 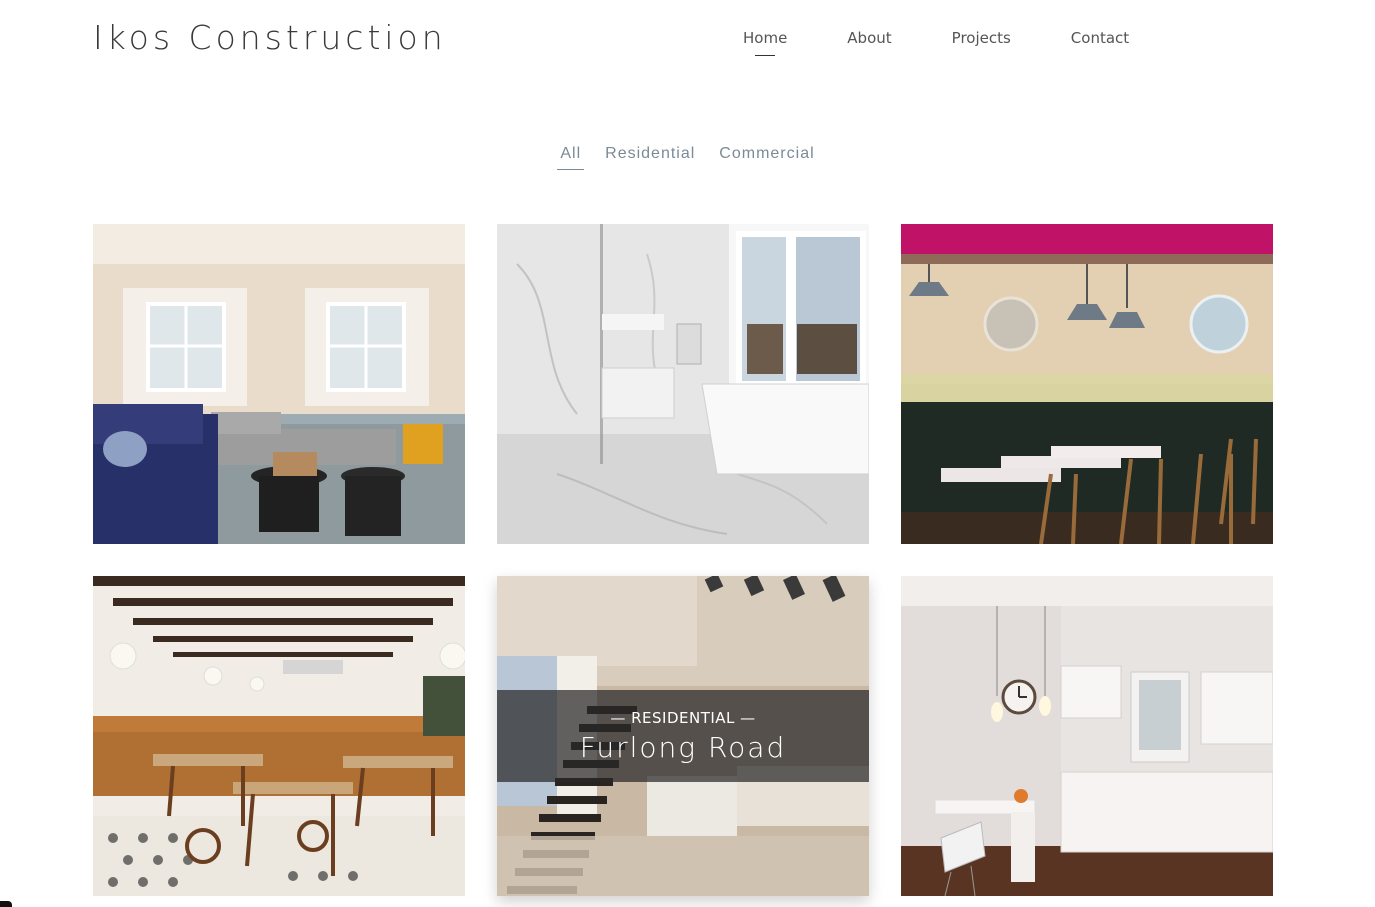 I want to click on restaurant-pink-ceiling-photo, so click(x=1087, y=384).